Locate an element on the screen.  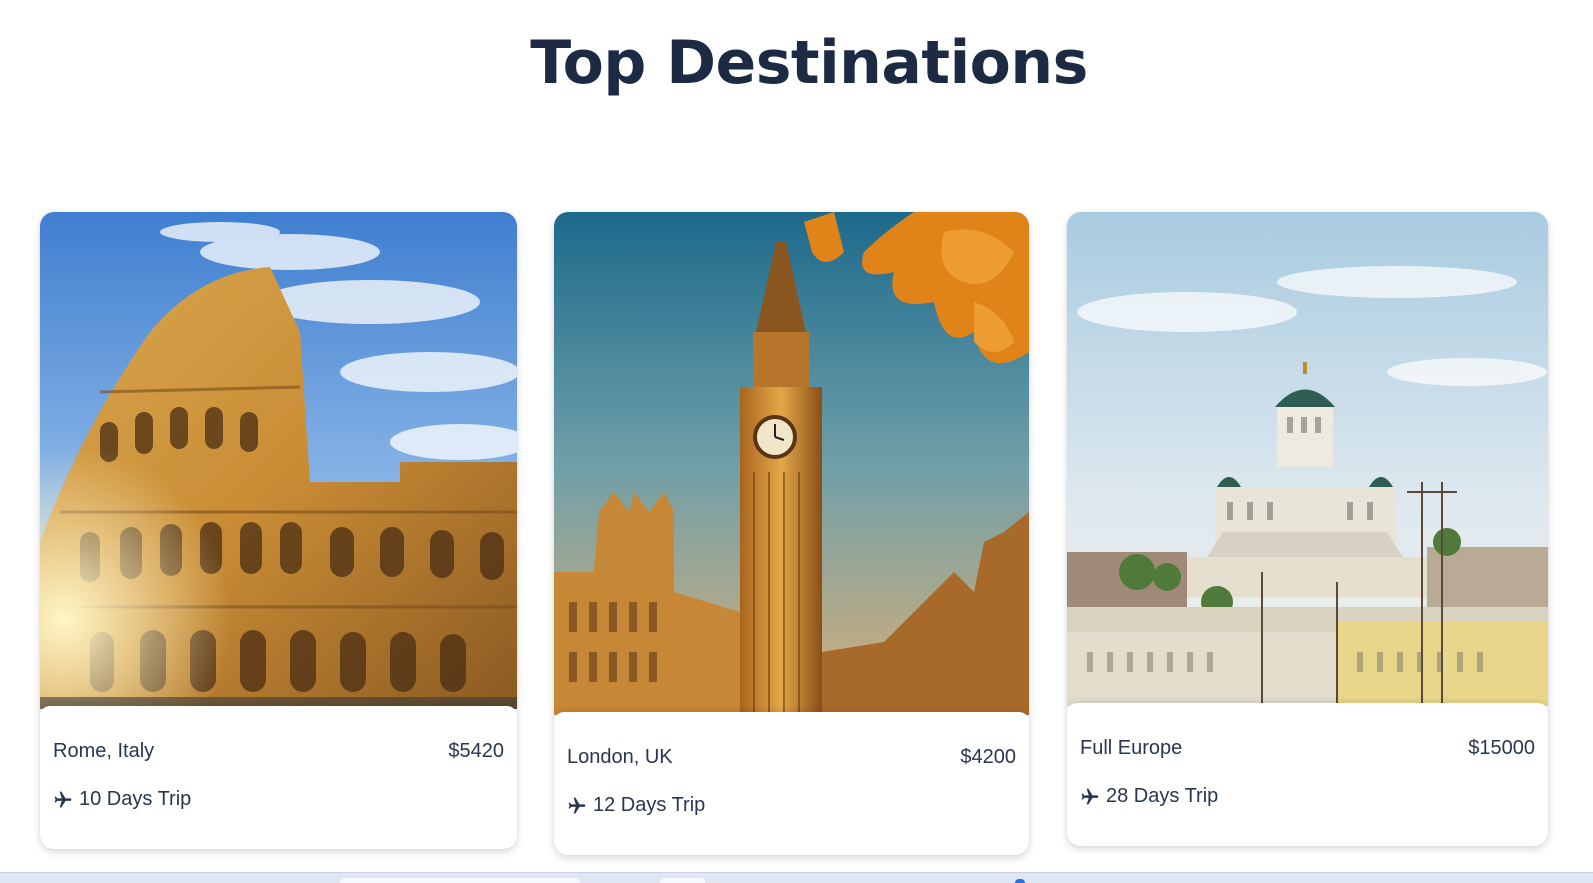
destination-name: Full Europe is located at coordinates (1131, 748).